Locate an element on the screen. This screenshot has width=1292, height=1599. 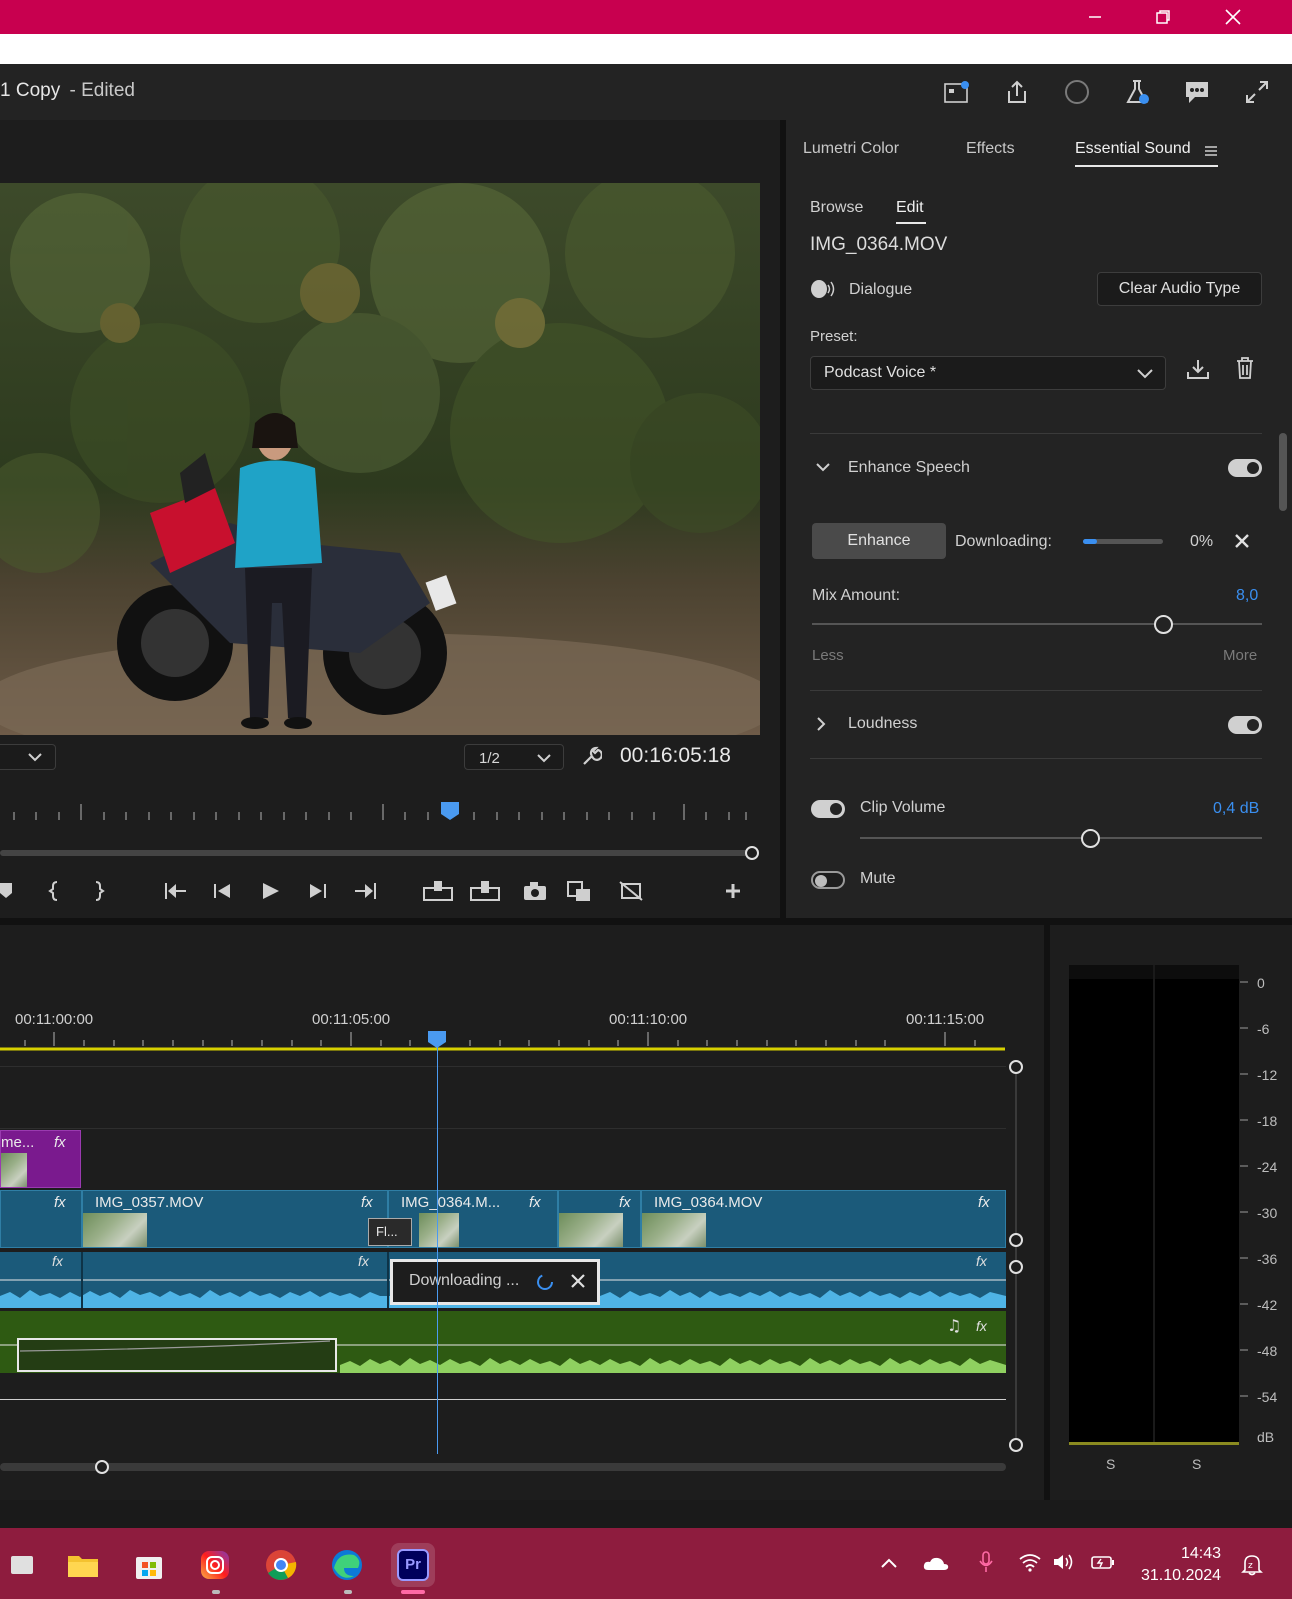
timeline-playhead-line is located at coordinates (437, 1250).